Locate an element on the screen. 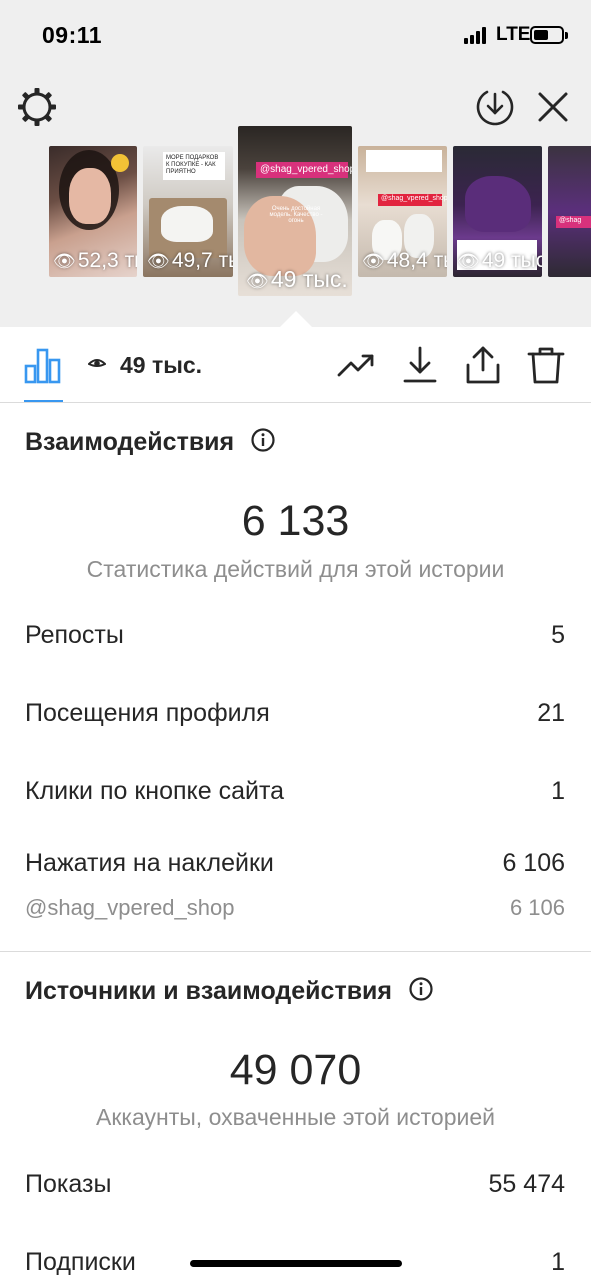  discovery-subtitle: Аккаунты, охваченные этой историей is located at coordinates (295, 1117).